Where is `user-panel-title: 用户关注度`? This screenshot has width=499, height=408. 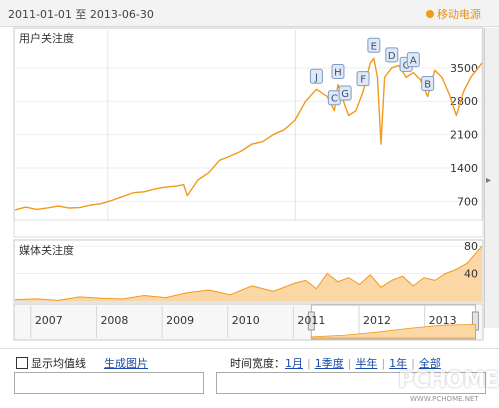
user-panel-title: 用户关注度 is located at coordinates (46, 38).